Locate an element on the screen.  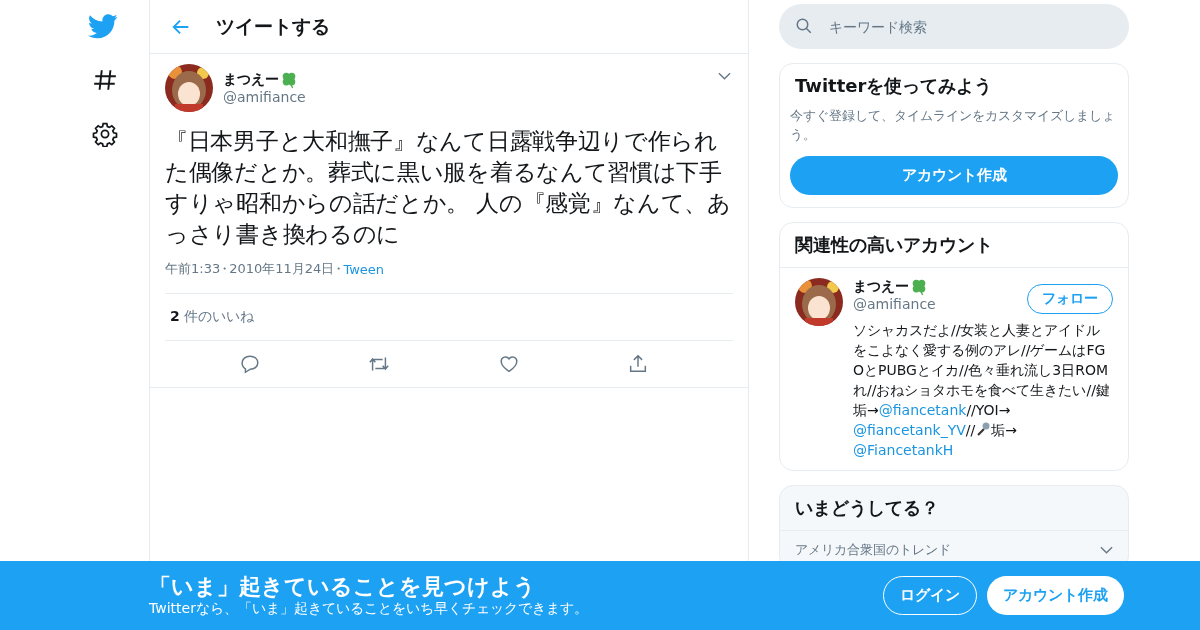
tweet-date: 2010年11月24日 is located at coordinates (282, 269).